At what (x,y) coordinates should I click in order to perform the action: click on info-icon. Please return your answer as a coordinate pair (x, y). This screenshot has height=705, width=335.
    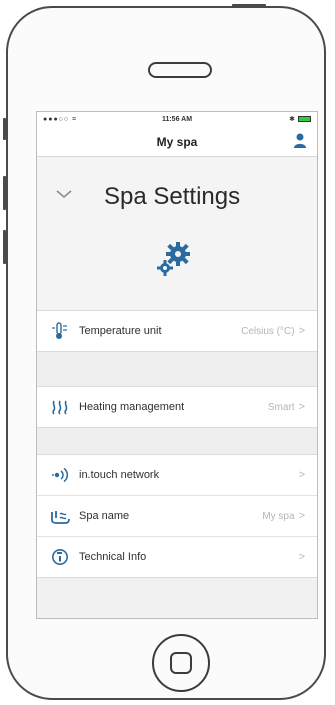
    Looking at the image, I should click on (60, 557).